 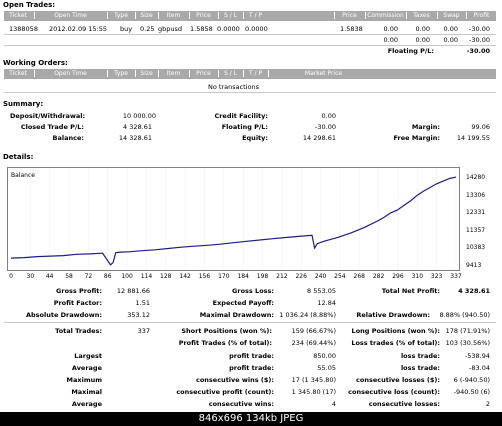 What do you see at coordinates (282, 276) in the screenshot?
I see `x-tick-label: 212` at bounding box center [282, 276].